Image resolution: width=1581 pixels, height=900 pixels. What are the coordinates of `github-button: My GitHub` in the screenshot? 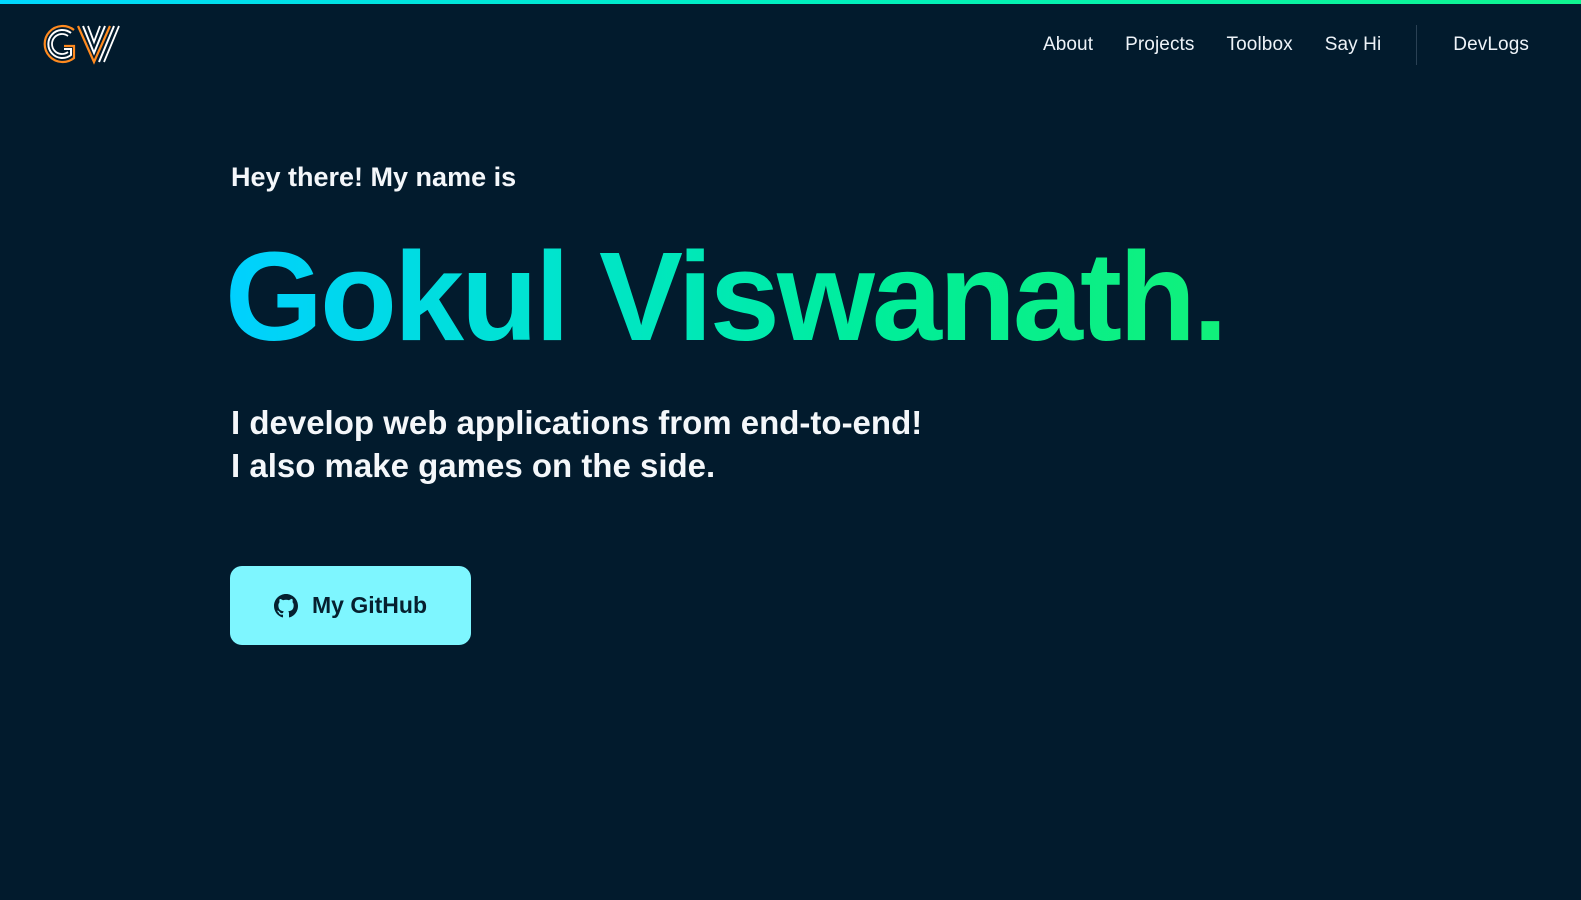 It's located at (350, 605).